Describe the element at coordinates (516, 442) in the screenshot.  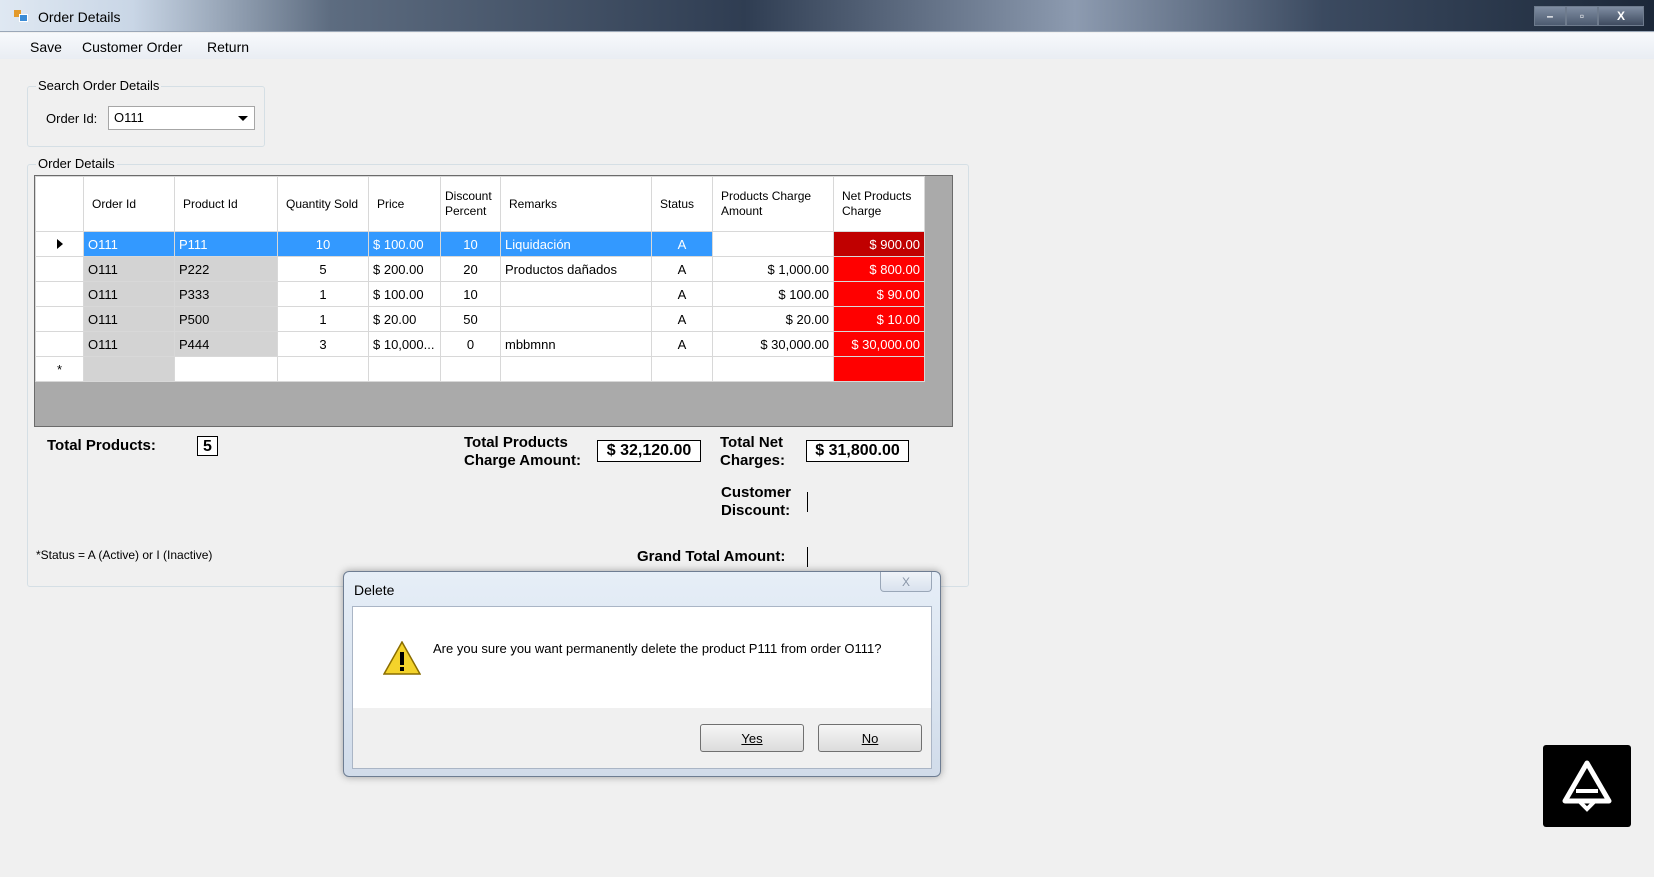
I see `charge-amount-label-line1: Total Products` at that location.